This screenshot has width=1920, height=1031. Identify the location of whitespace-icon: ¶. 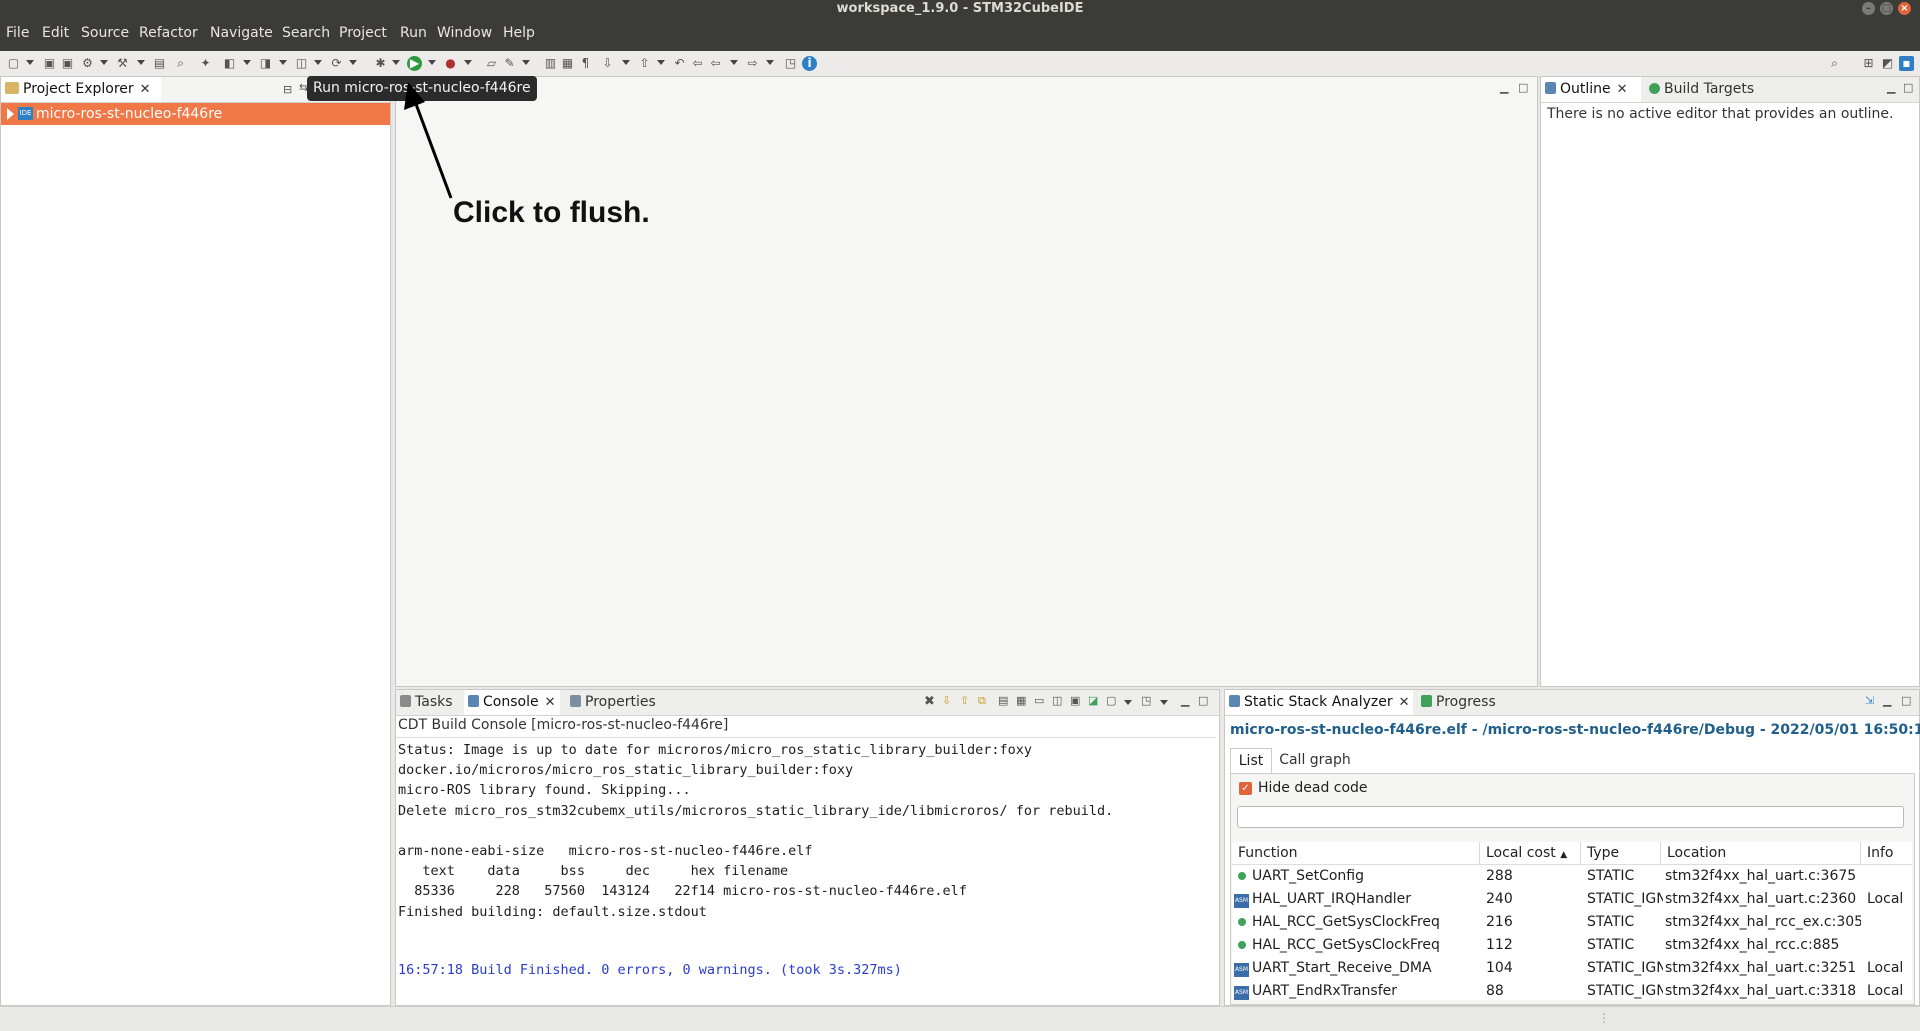
(585, 63).